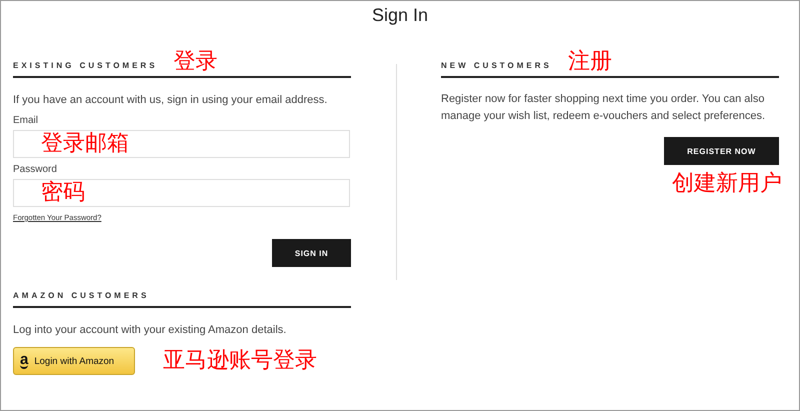  I want to click on register-now-button: REGISTER NOW, so click(721, 151).